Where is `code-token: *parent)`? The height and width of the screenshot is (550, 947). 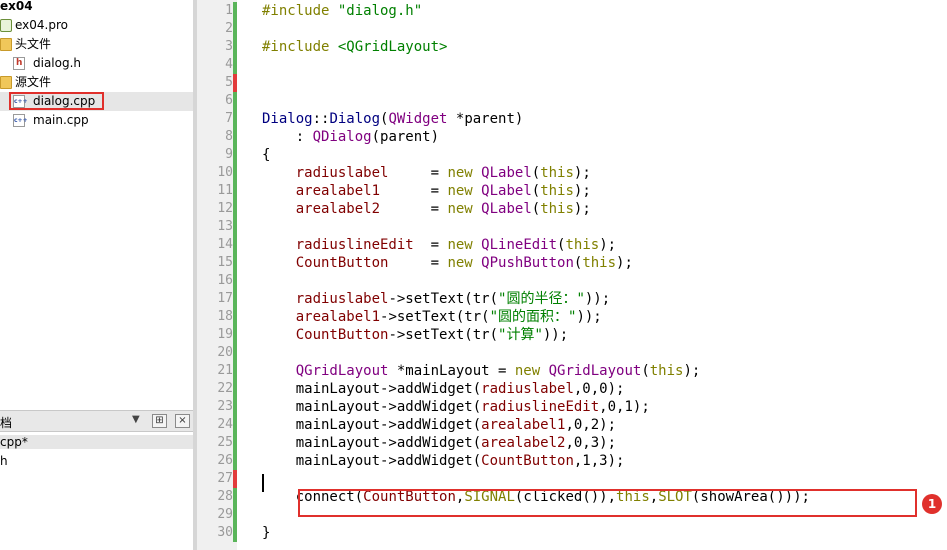
code-token: *parent) is located at coordinates (485, 119).